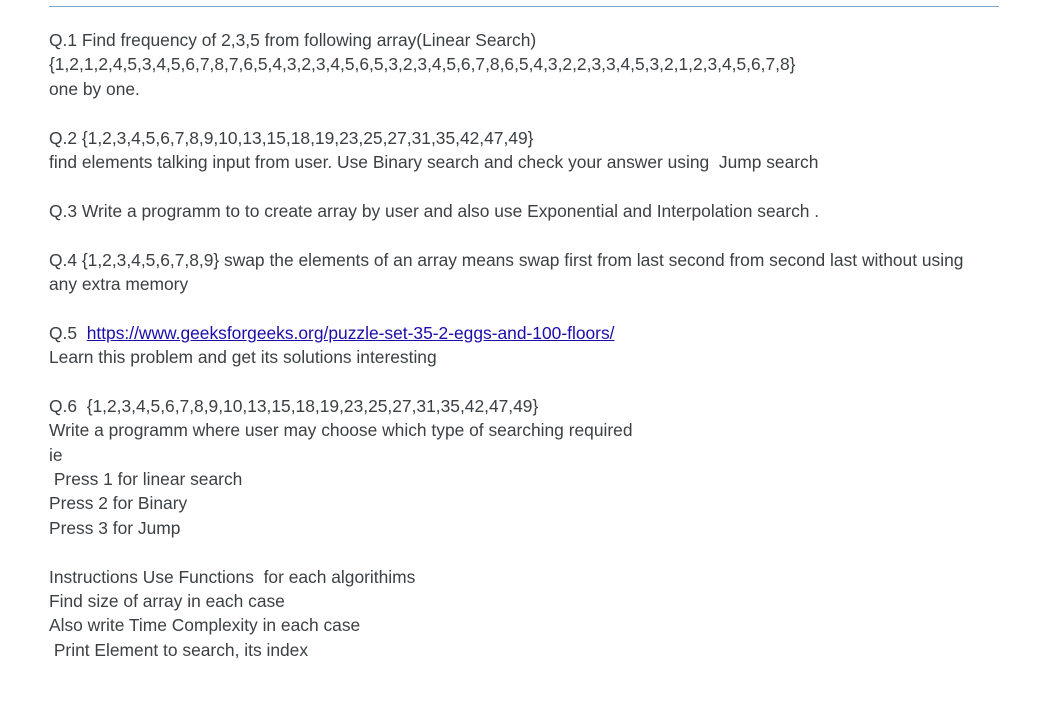 The width and height of the screenshot is (1043, 725). What do you see at coordinates (115, 527) in the screenshot?
I see `q6-option-3: Press 3 for Jump` at bounding box center [115, 527].